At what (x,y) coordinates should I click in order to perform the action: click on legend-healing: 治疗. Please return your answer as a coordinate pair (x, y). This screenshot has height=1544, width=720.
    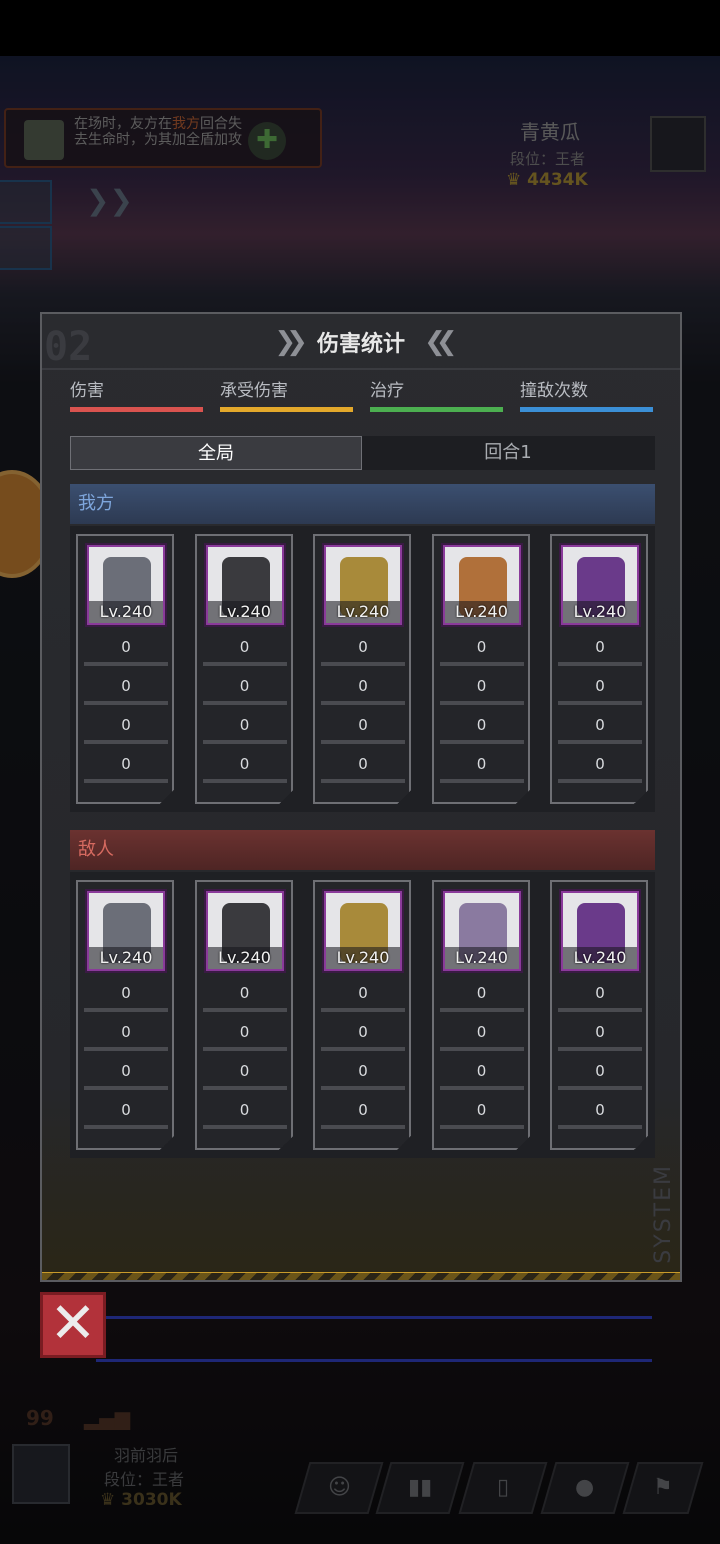
    Looking at the image, I should click on (436, 394).